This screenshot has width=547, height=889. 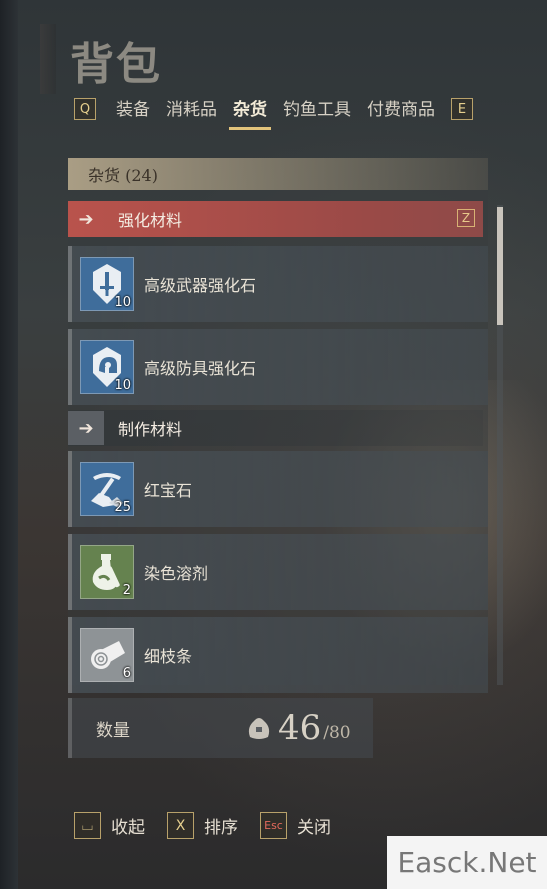 I want to click on capacity-current: 46, so click(x=300, y=728).